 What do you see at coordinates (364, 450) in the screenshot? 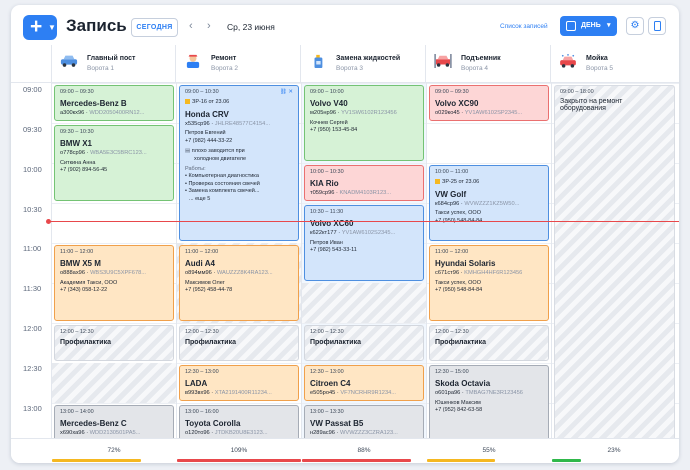
I see `load-percent: 88%` at bounding box center [364, 450].